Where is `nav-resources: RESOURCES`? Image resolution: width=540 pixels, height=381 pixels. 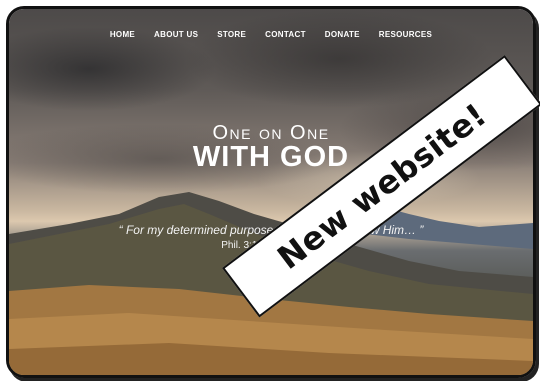
nav-resources: RESOURCES is located at coordinates (405, 34).